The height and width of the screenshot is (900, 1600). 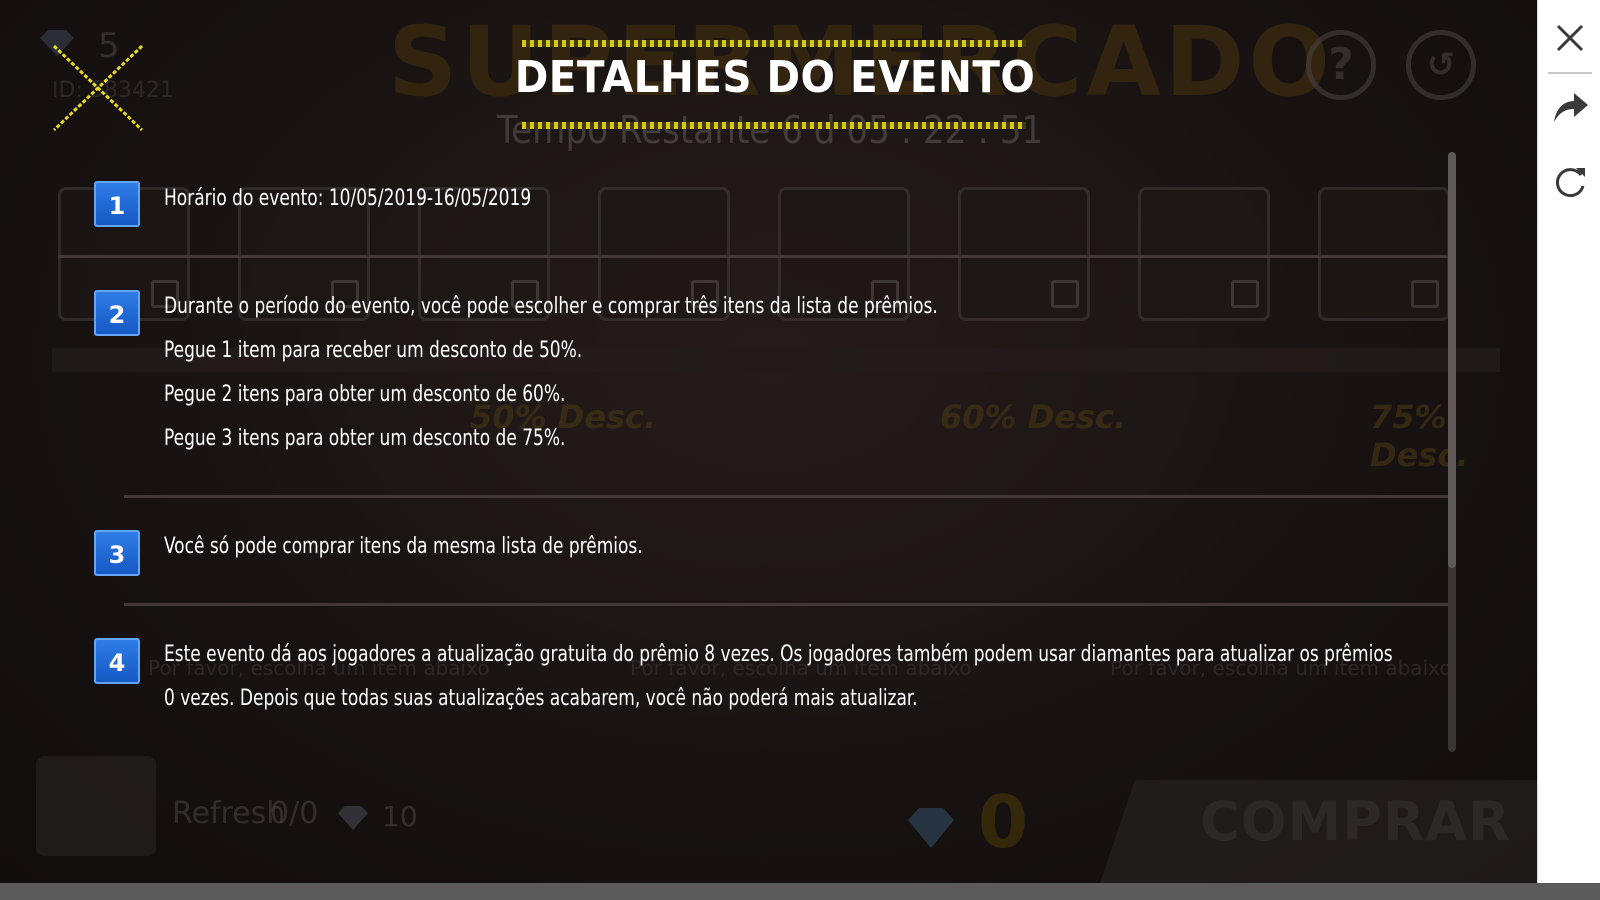 I want to click on refresh-count: 0/0, so click(x=294, y=813).